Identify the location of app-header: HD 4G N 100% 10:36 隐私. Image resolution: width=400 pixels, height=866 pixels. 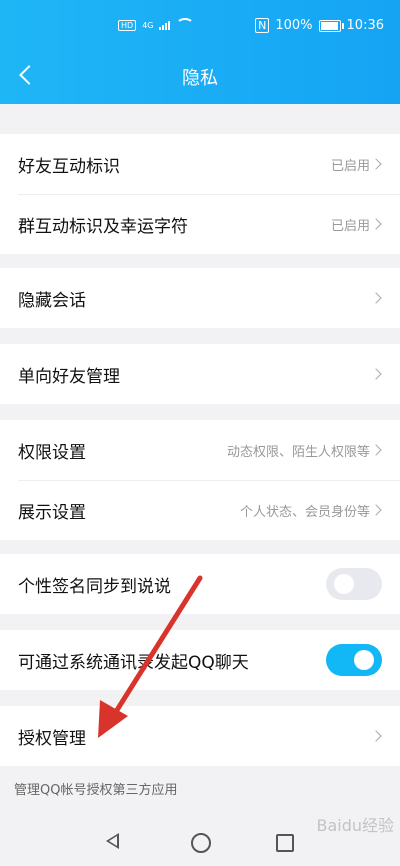
(200, 52).